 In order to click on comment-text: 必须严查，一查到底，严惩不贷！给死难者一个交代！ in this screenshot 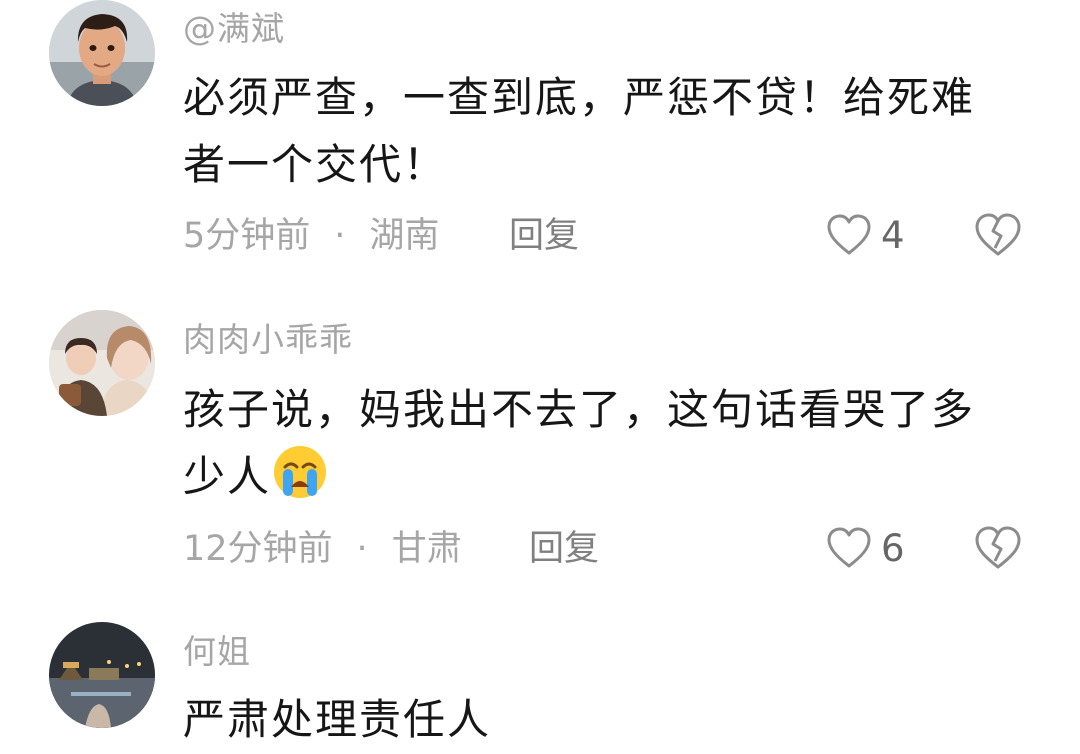, I will do `click(579, 131)`.